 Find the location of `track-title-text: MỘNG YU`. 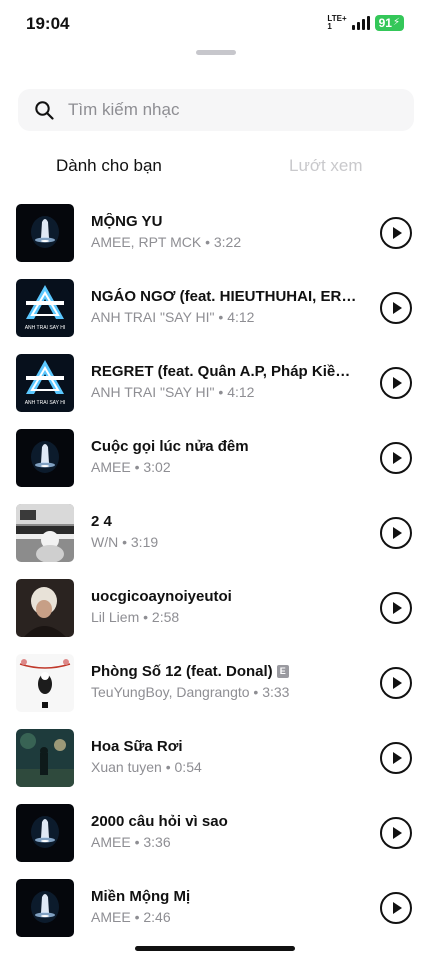

track-title-text: MỘNG YU is located at coordinates (127, 221).